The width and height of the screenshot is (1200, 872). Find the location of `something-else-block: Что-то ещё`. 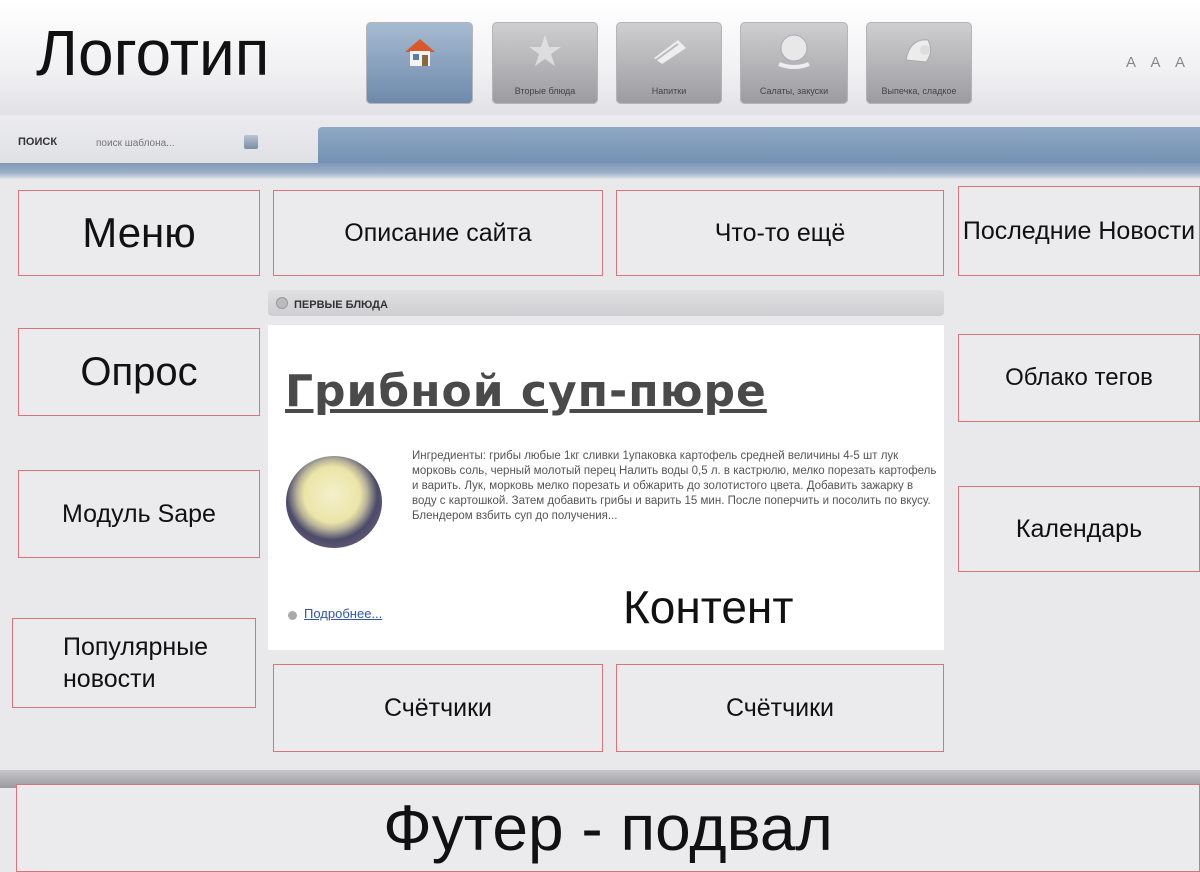

something-else-block: Что-то ещё is located at coordinates (780, 233).